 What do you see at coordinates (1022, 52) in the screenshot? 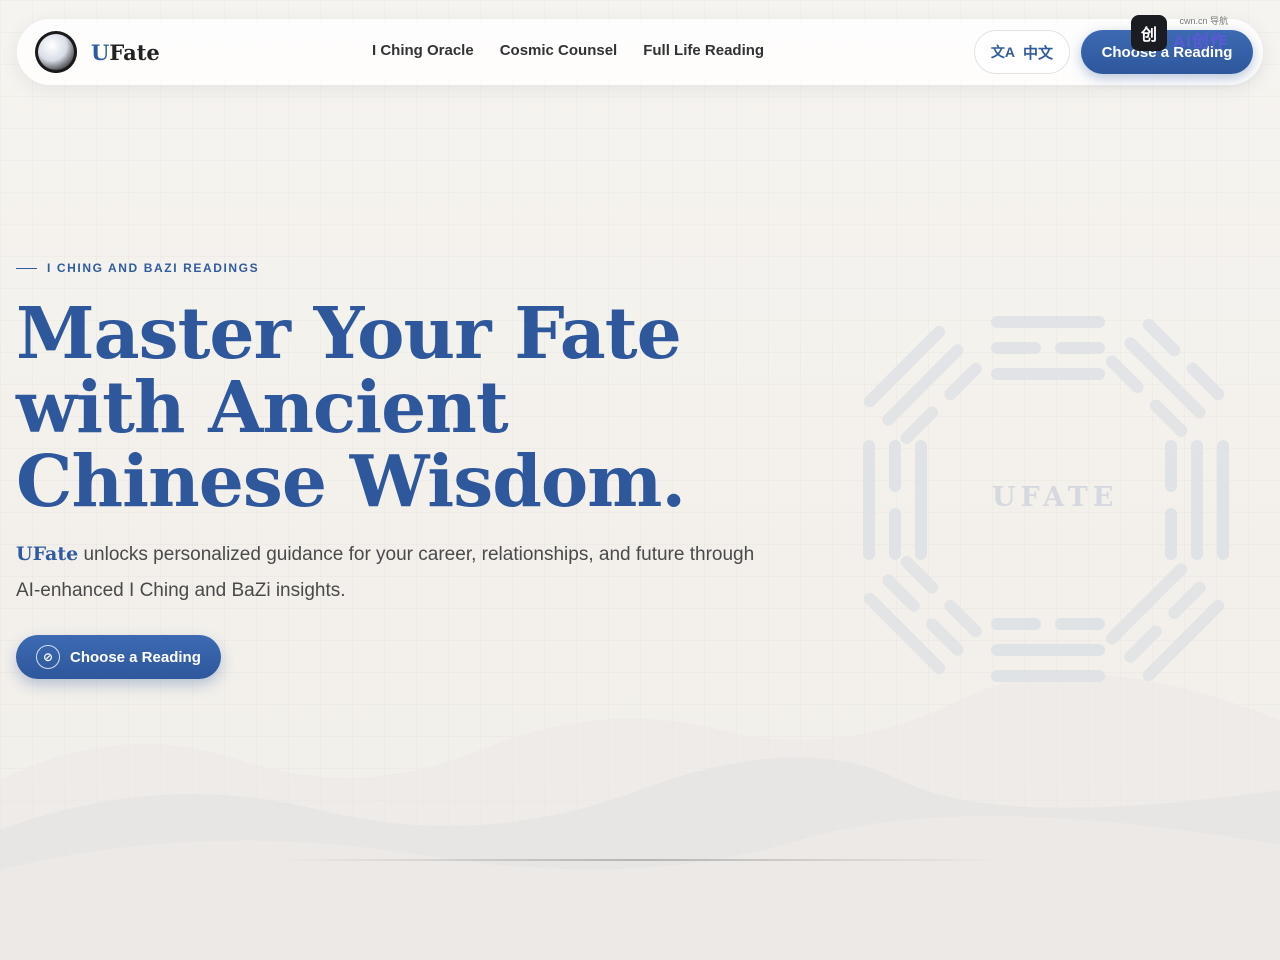
I see `language-toggle-button: 文A 中文` at bounding box center [1022, 52].